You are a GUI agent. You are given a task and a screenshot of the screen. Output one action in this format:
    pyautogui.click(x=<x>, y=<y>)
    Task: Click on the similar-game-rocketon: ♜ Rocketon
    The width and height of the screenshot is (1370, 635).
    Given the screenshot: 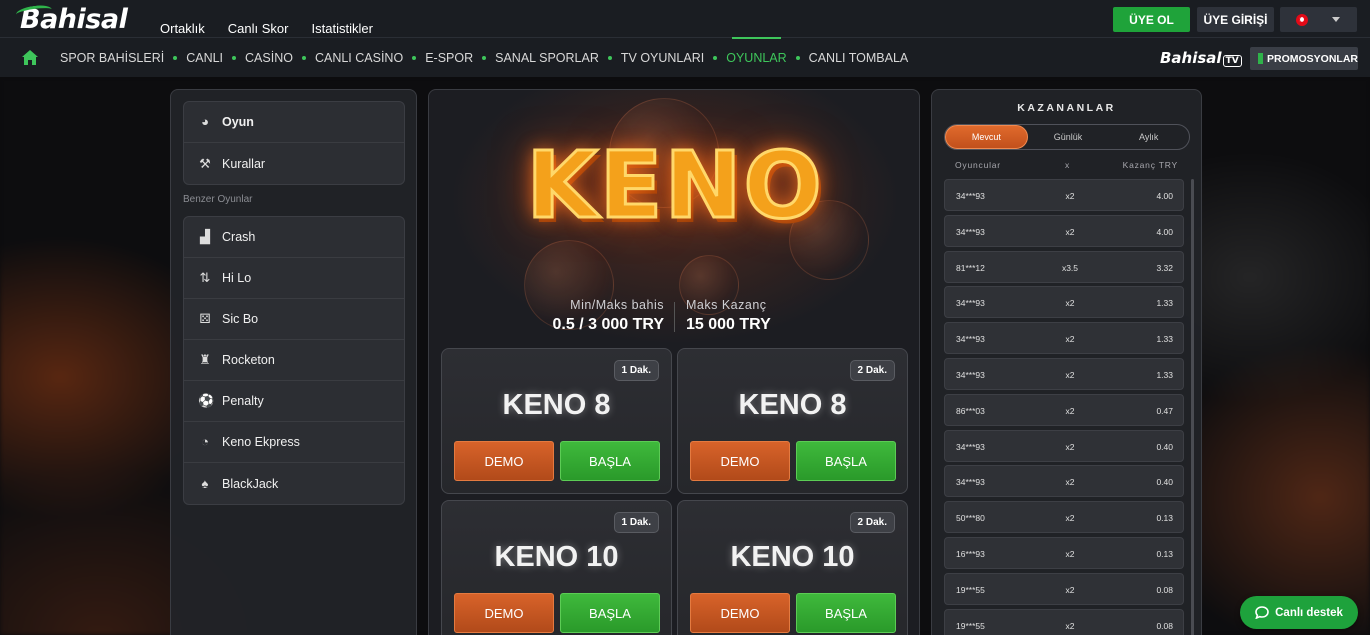 What is the action you would take?
    pyautogui.click(x=294, y=360)
    